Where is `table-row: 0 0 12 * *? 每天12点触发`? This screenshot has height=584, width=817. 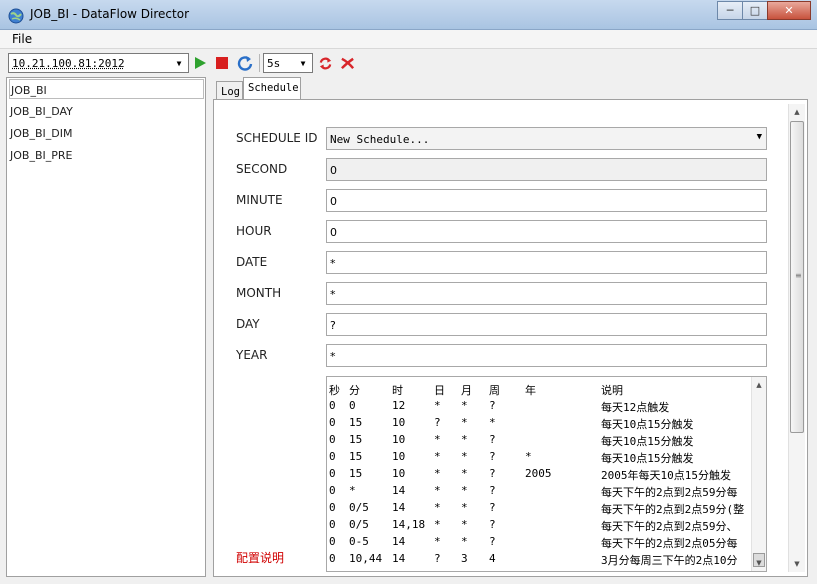 table-row: 0 0 12 * *? 每天12点触发 is located at coordinates (540, 405).